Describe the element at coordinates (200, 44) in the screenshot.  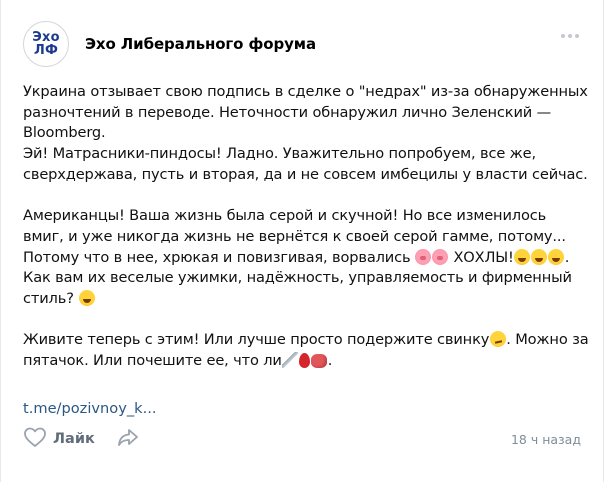
I see `author-name: Эхо Либерального форума` at that location.